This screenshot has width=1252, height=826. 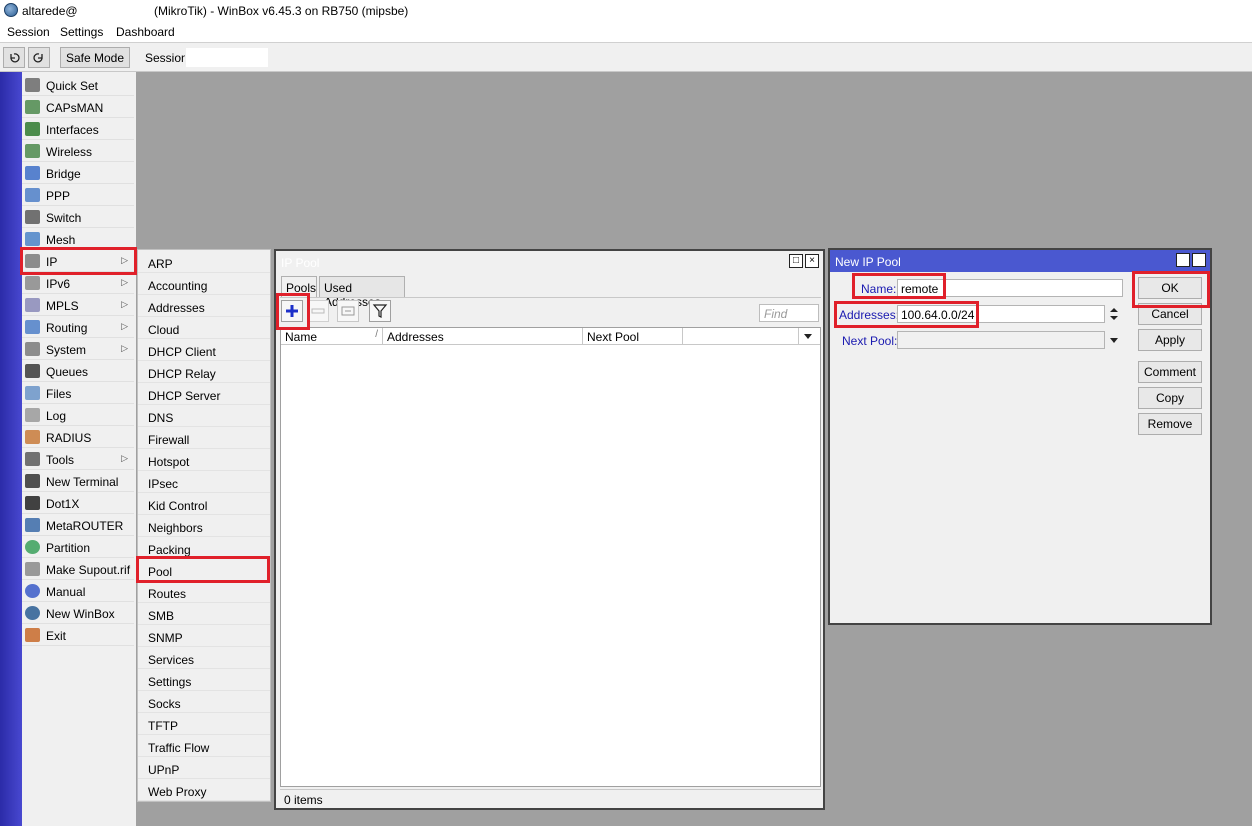 I want to click on sidebar-item-queues: Queues, so click(x=78, y=371).